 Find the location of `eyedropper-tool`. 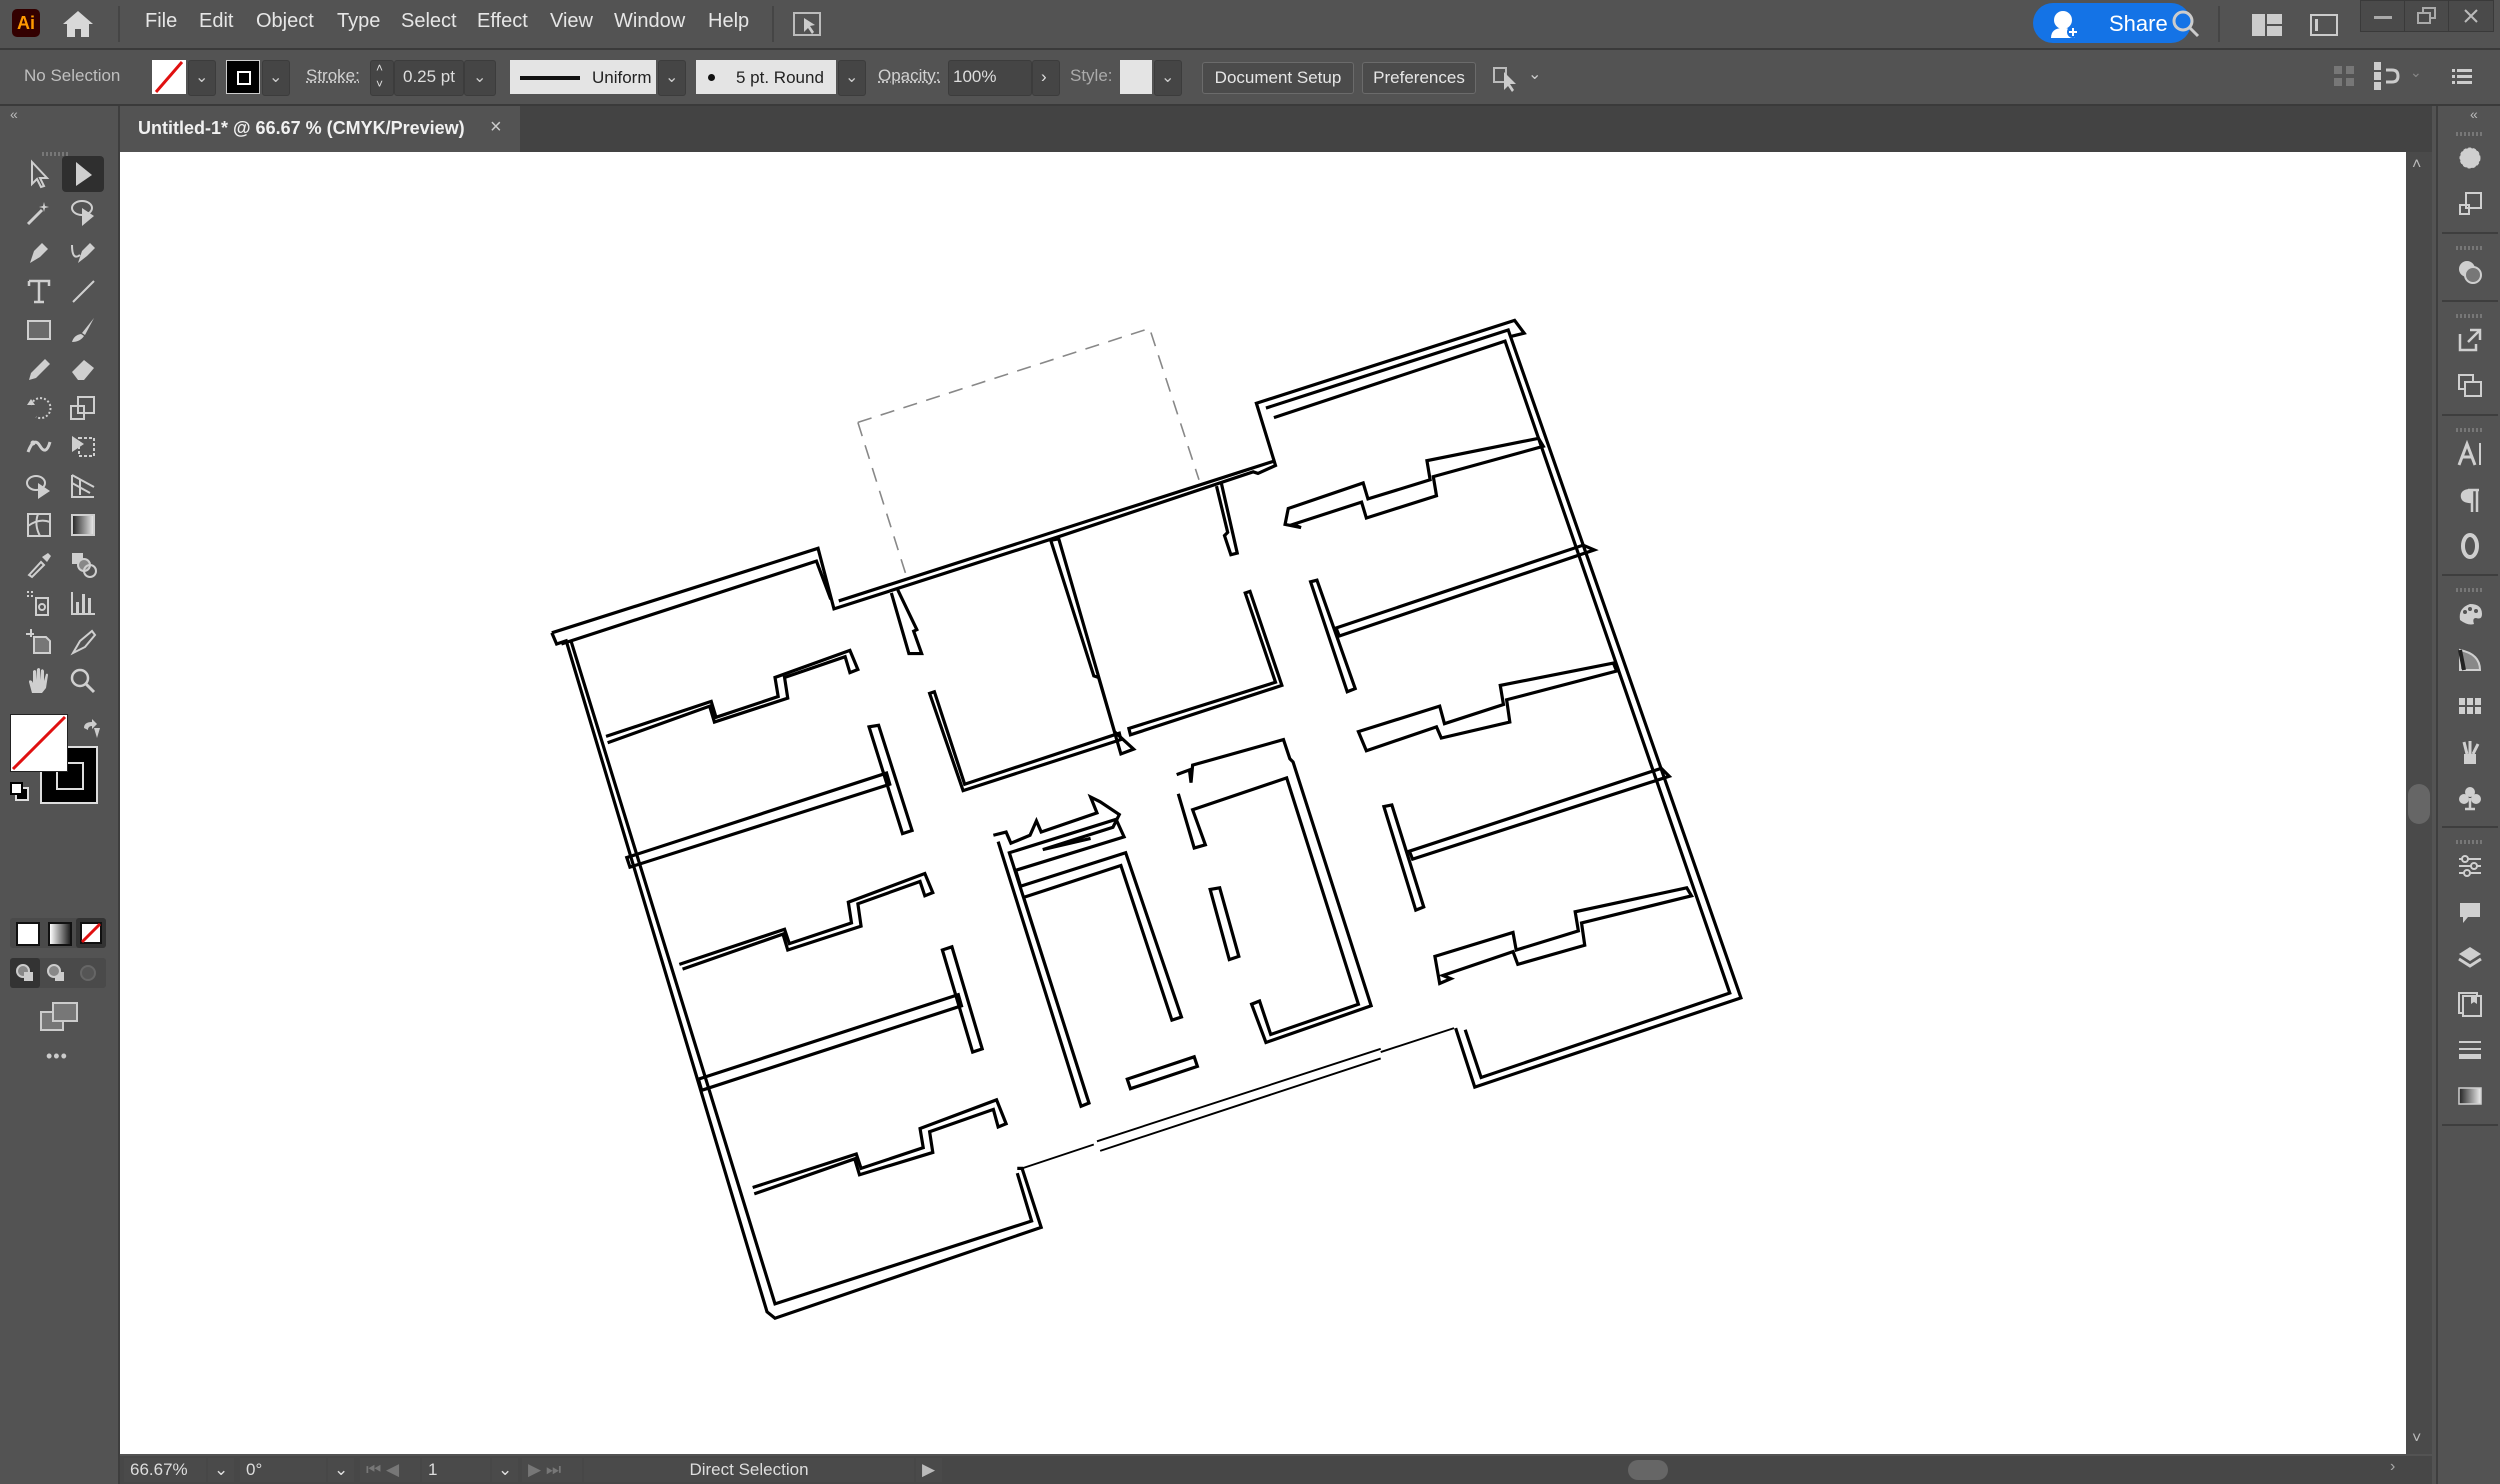

eyedropper-tool is located at coordinates (39, 564).